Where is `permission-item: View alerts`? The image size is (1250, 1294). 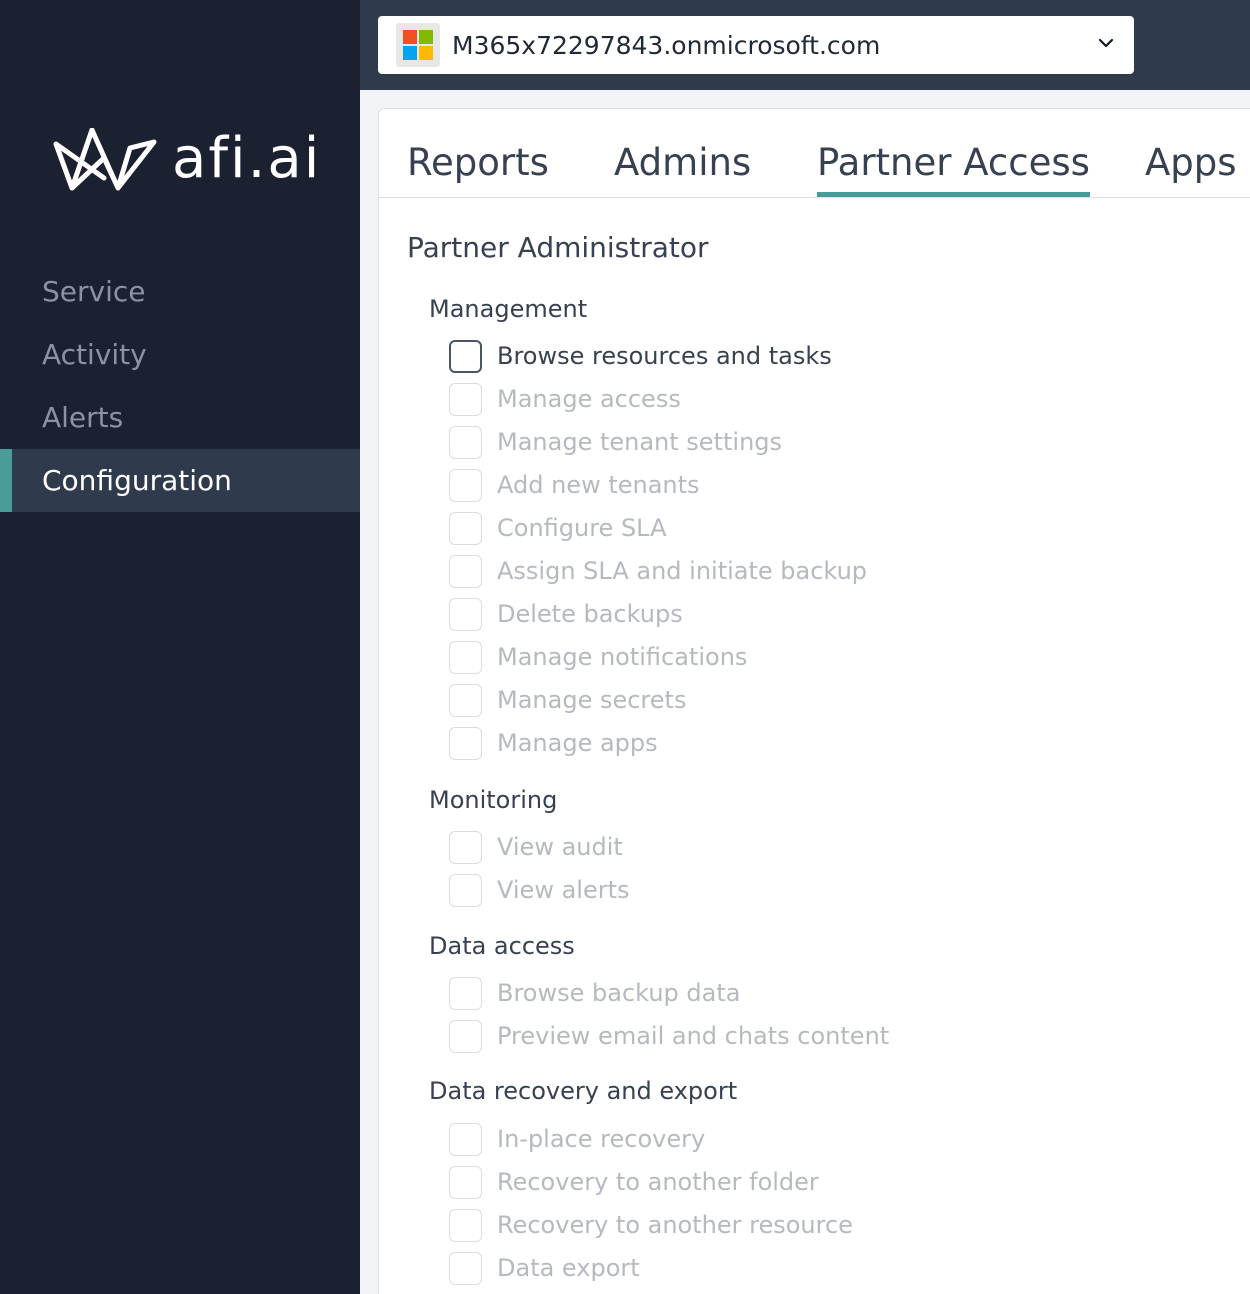 permission-item: View alerts is located at coordinates (539, 890).